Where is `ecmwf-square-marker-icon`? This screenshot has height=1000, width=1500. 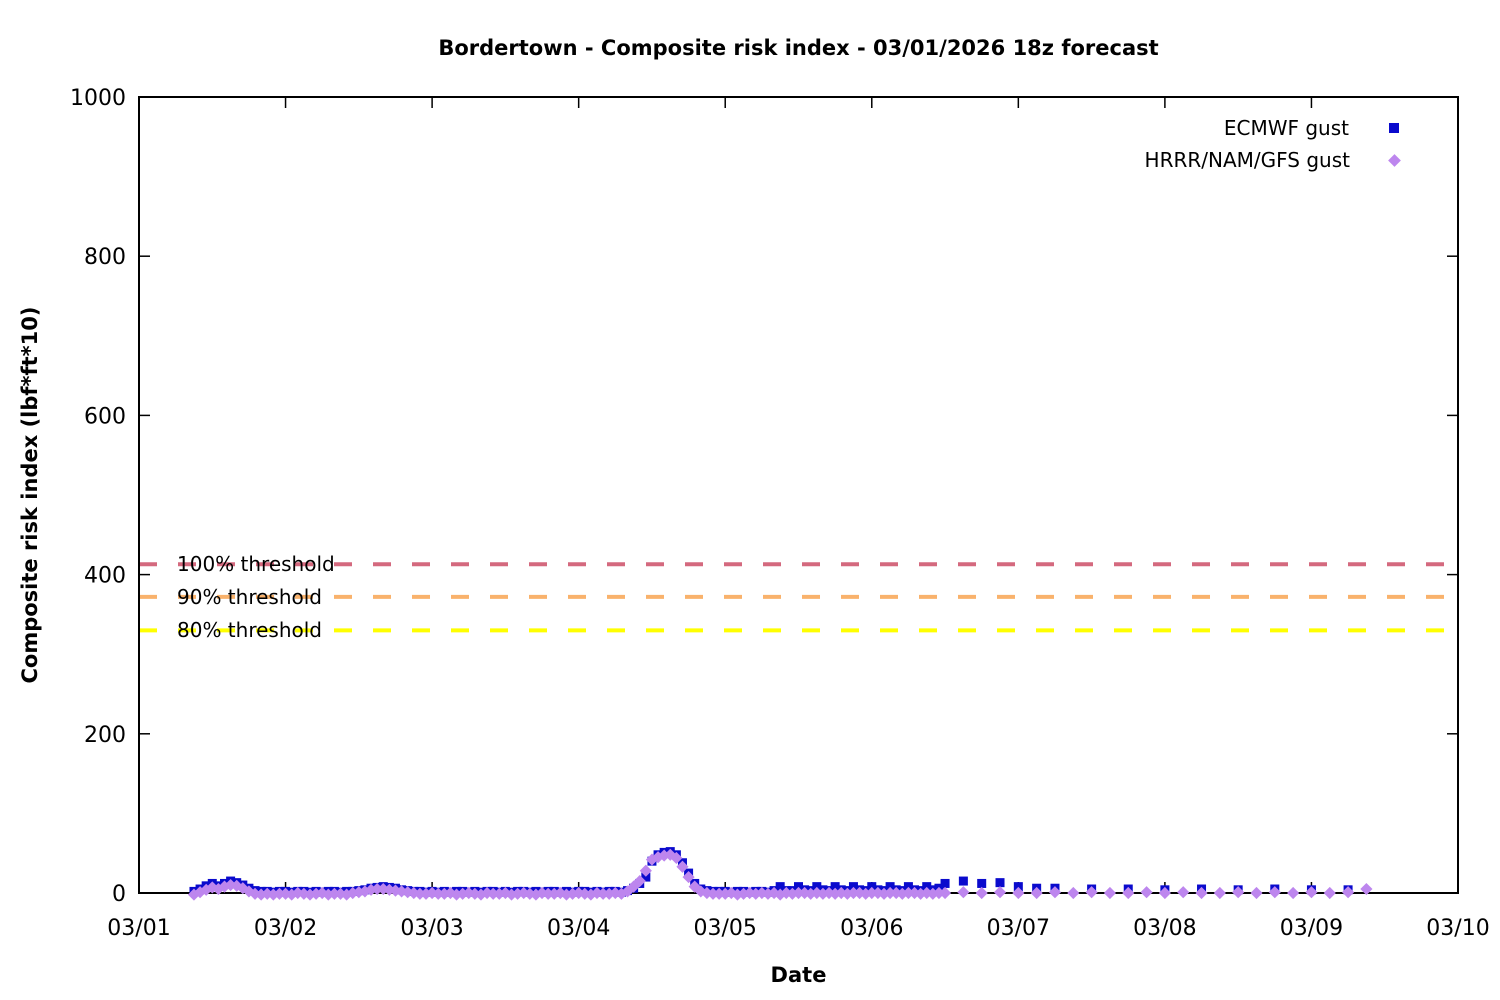
ecmwf-square-marker-icon is located at coordinates (1394, 128).